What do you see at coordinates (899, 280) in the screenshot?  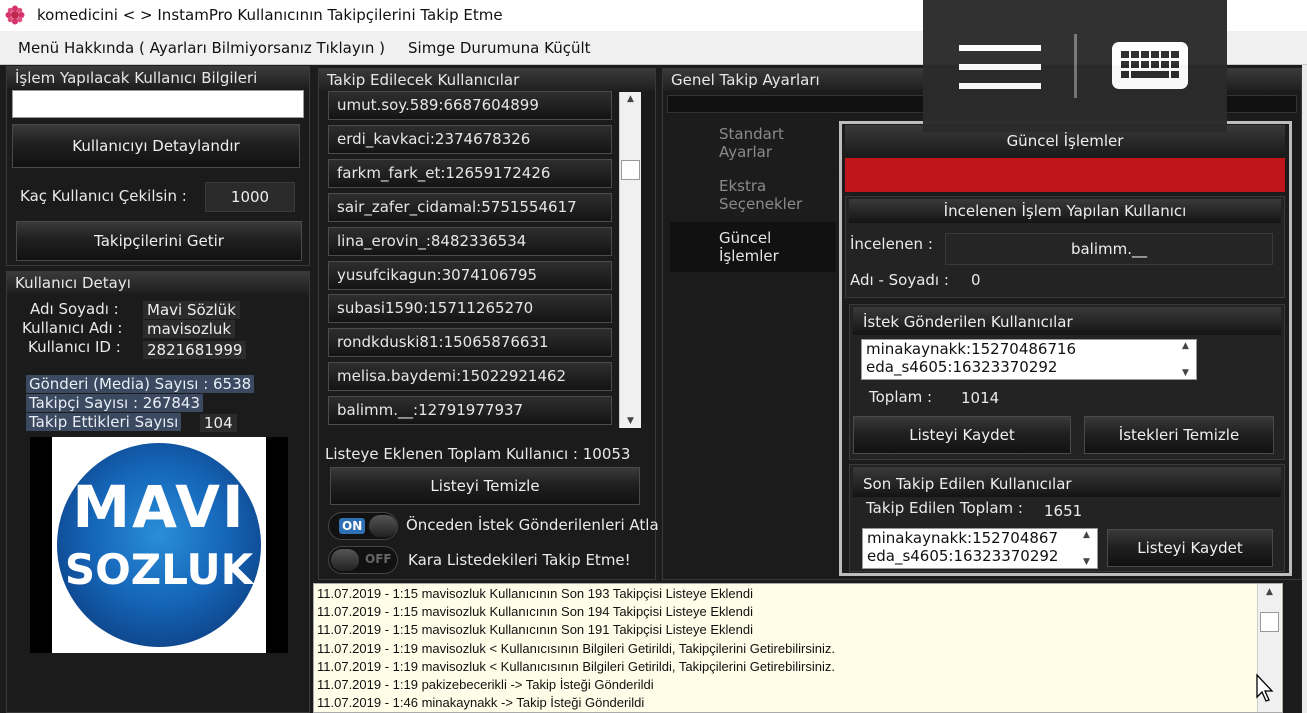 I see `fullname-label: Adı - Soyadı :` at bounding box center [899, 280].